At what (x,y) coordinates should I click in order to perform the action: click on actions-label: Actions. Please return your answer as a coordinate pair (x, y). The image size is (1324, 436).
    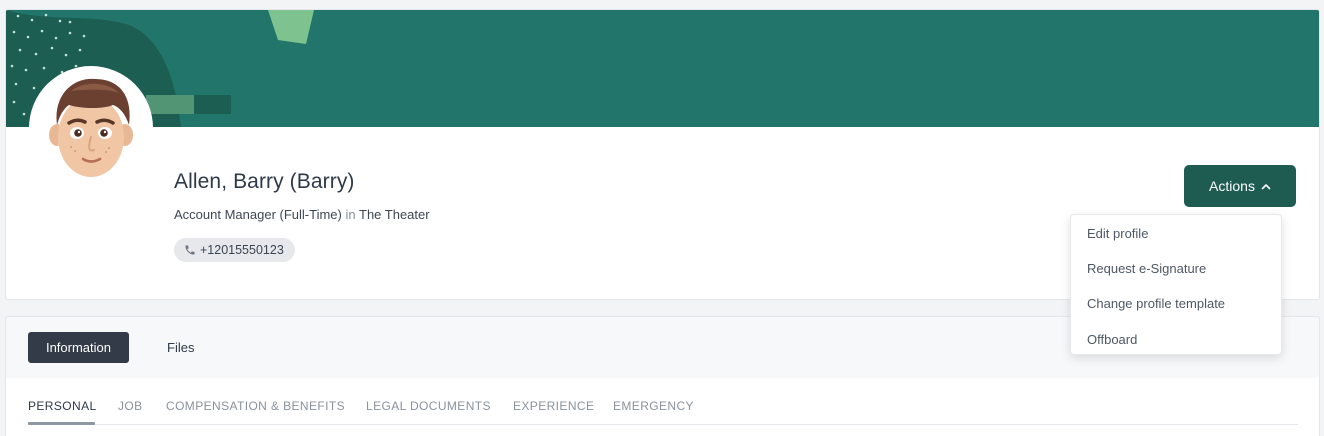
    Looking at the image, I should click on (1232, 186).